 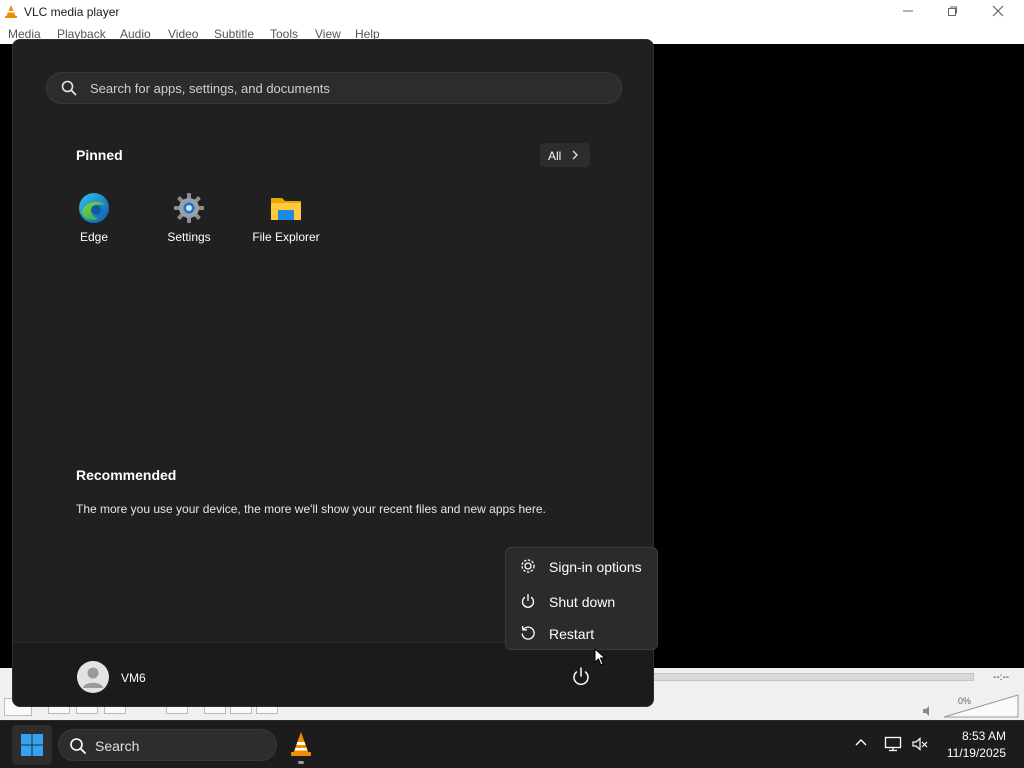 I want to click on recommended-heading: Recommended, so click(x=126, y=475).